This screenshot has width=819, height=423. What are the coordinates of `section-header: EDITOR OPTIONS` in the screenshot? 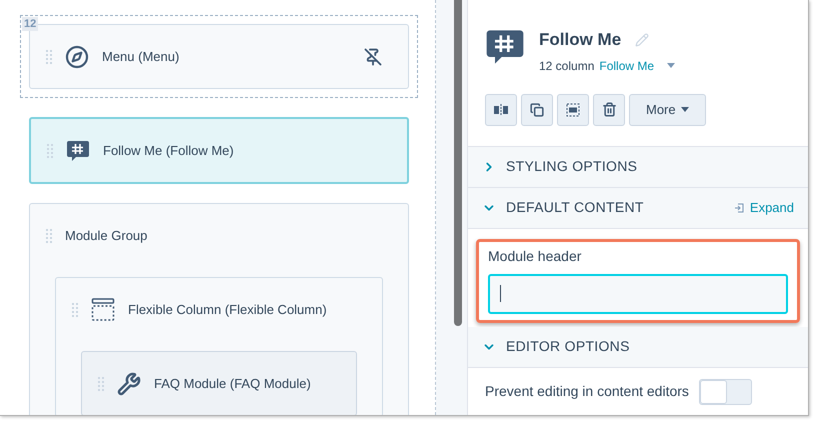 It's located at (638, 347).